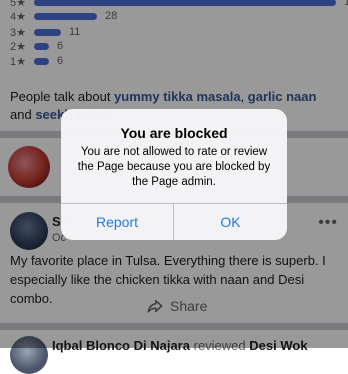  I want to click on ok-button: OK, so click(230, 222).